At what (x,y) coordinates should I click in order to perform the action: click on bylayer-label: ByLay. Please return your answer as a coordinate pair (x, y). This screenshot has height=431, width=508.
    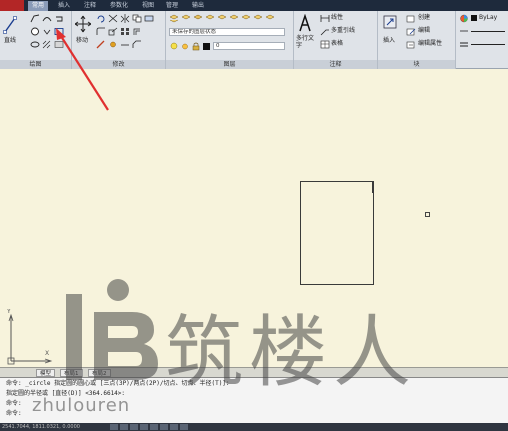
    Looking at the image, I should click on (488, 18).